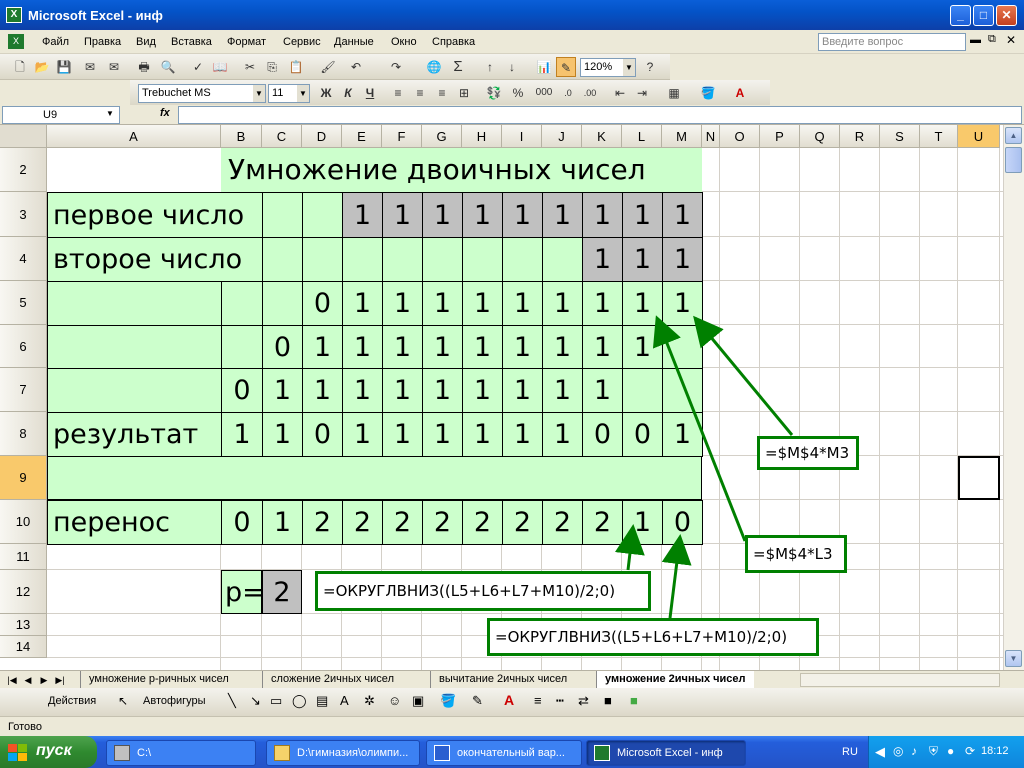 This screenshot has width=1024, height=768. I want to click on zoom-select: 120% ▼, so click(608, 67).